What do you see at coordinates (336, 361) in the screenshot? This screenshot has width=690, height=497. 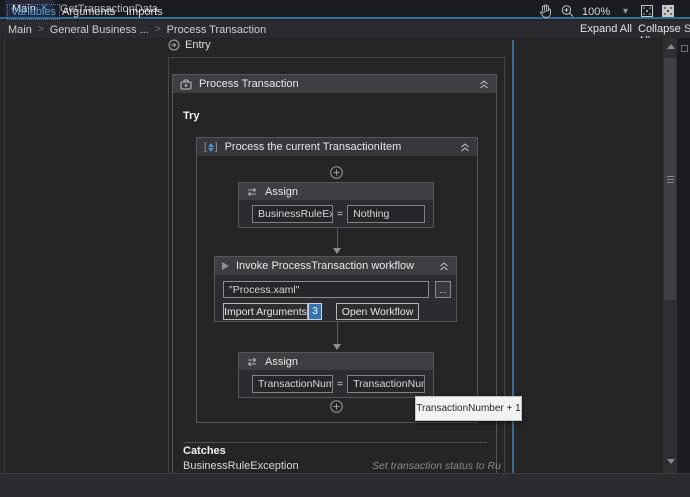 I see `assign-2-header: Assign` at bounding box center [336, 361].